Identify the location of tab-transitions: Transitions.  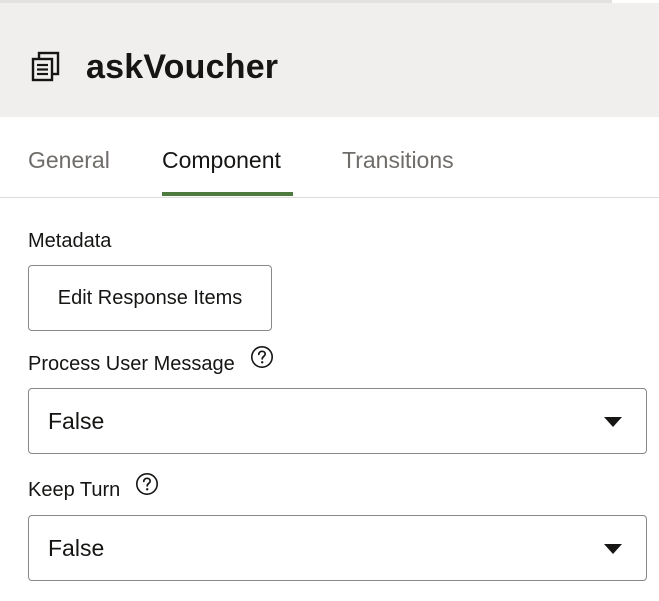
(398, 160).